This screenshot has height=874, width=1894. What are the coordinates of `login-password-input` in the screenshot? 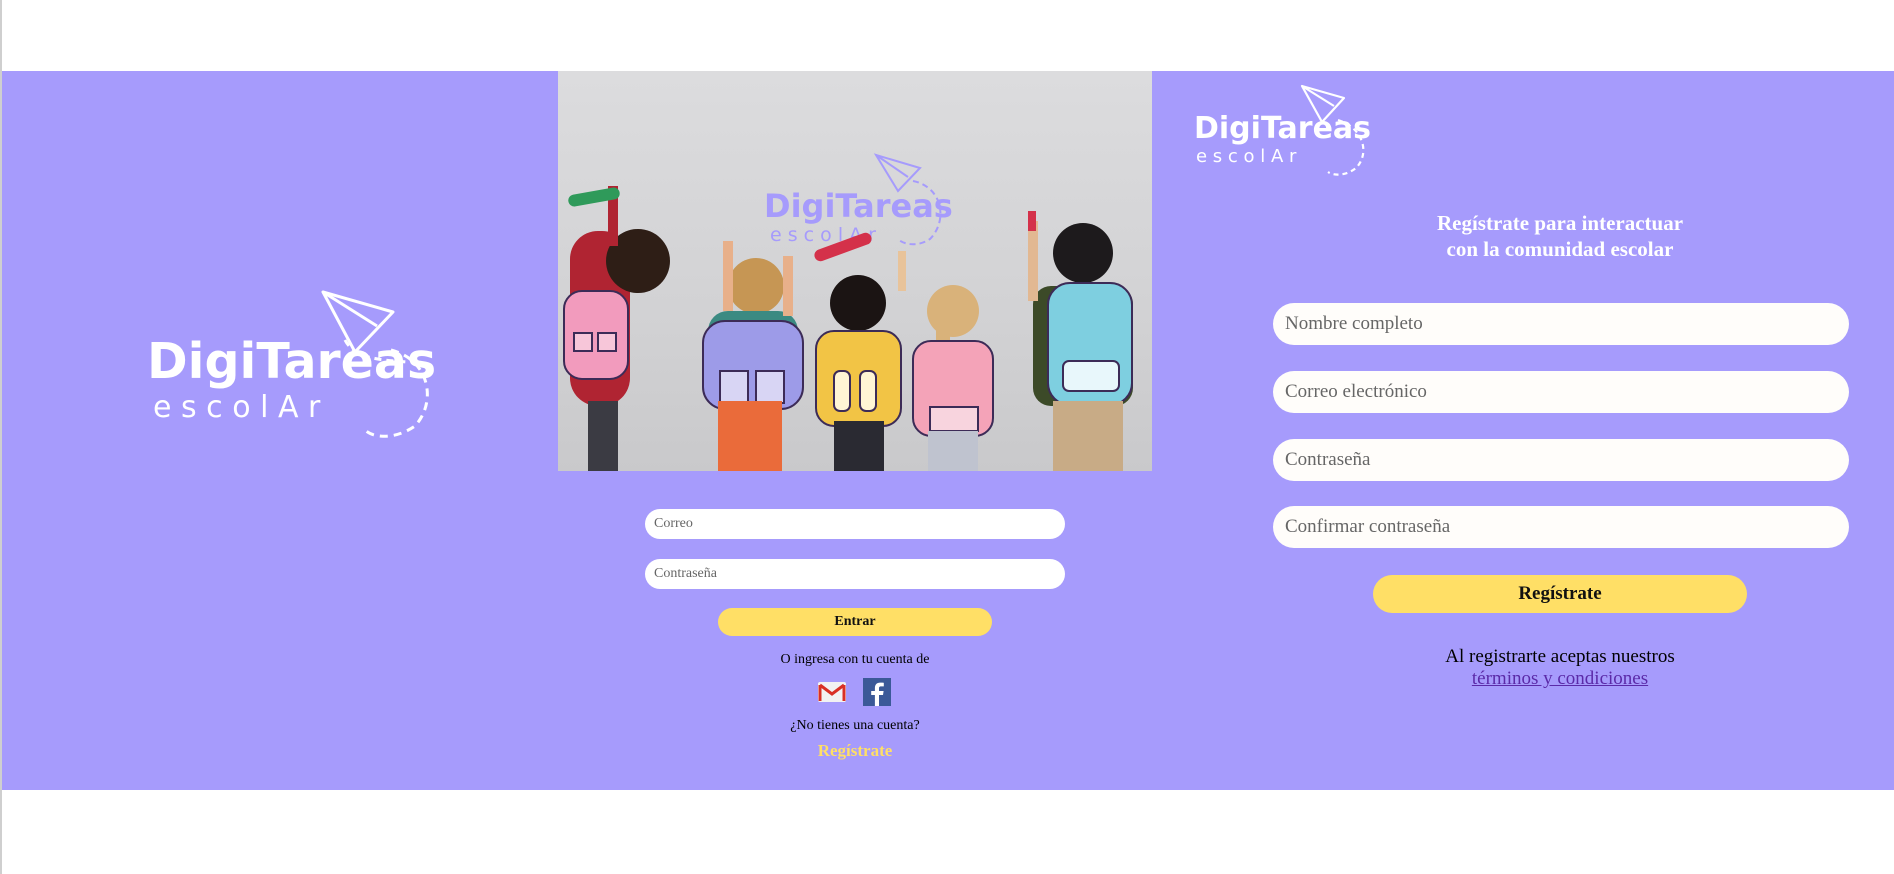 It's located at (855, 574).